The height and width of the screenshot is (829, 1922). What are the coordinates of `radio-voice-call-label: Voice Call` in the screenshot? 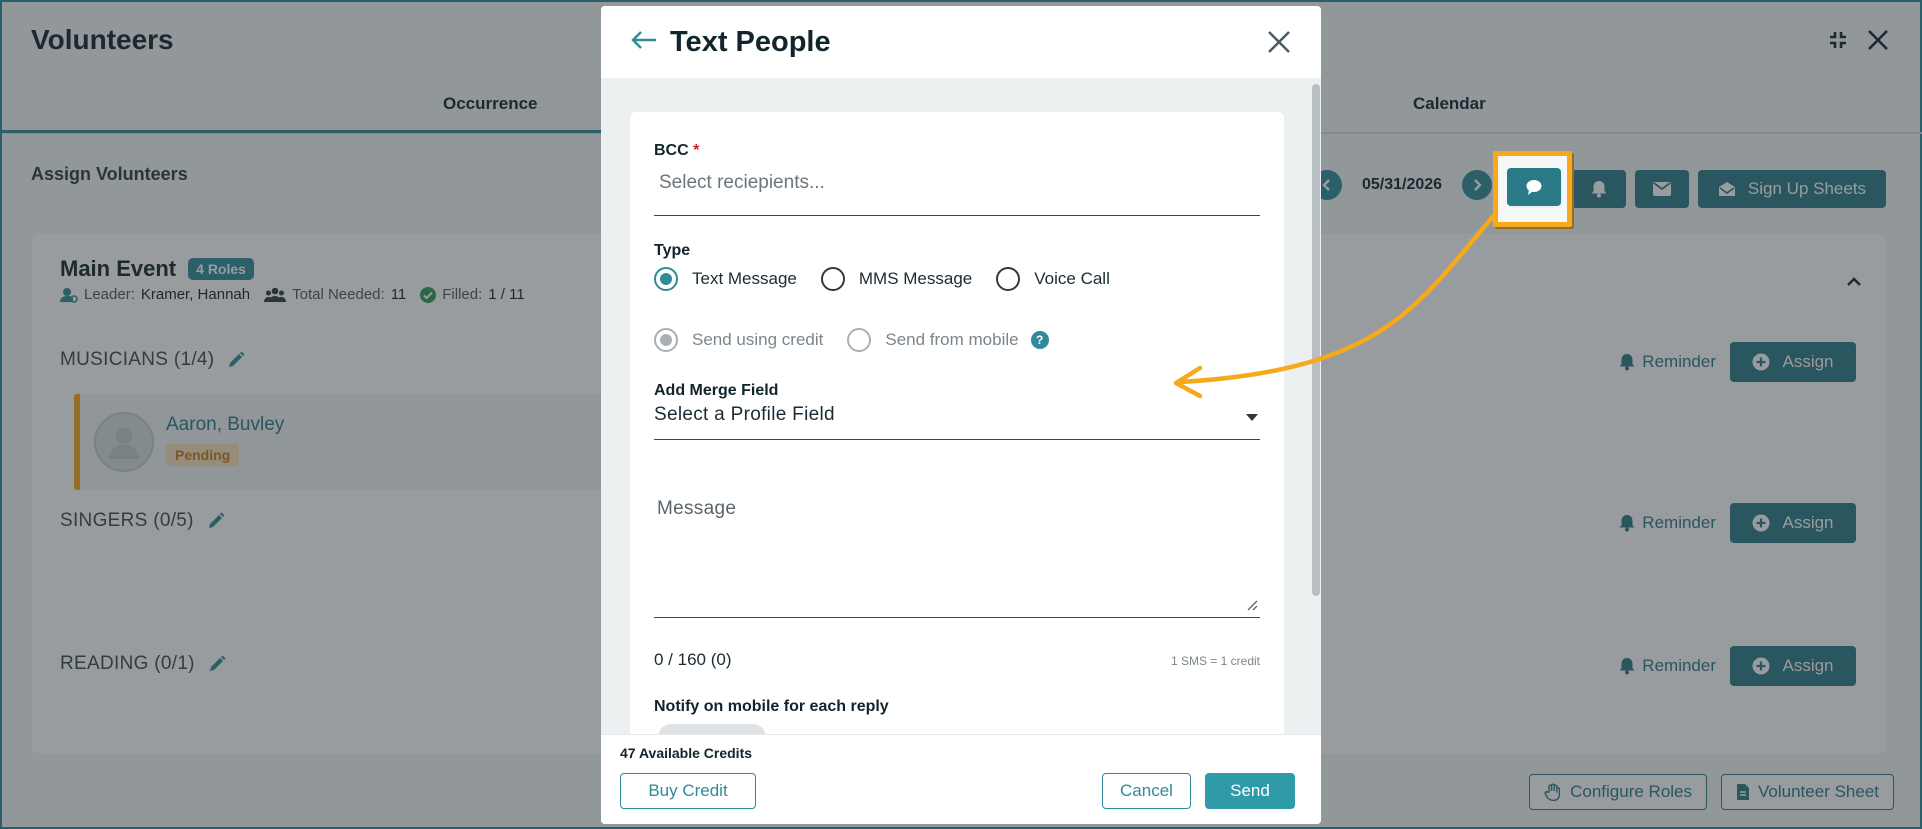 It's located at (1072, 279).